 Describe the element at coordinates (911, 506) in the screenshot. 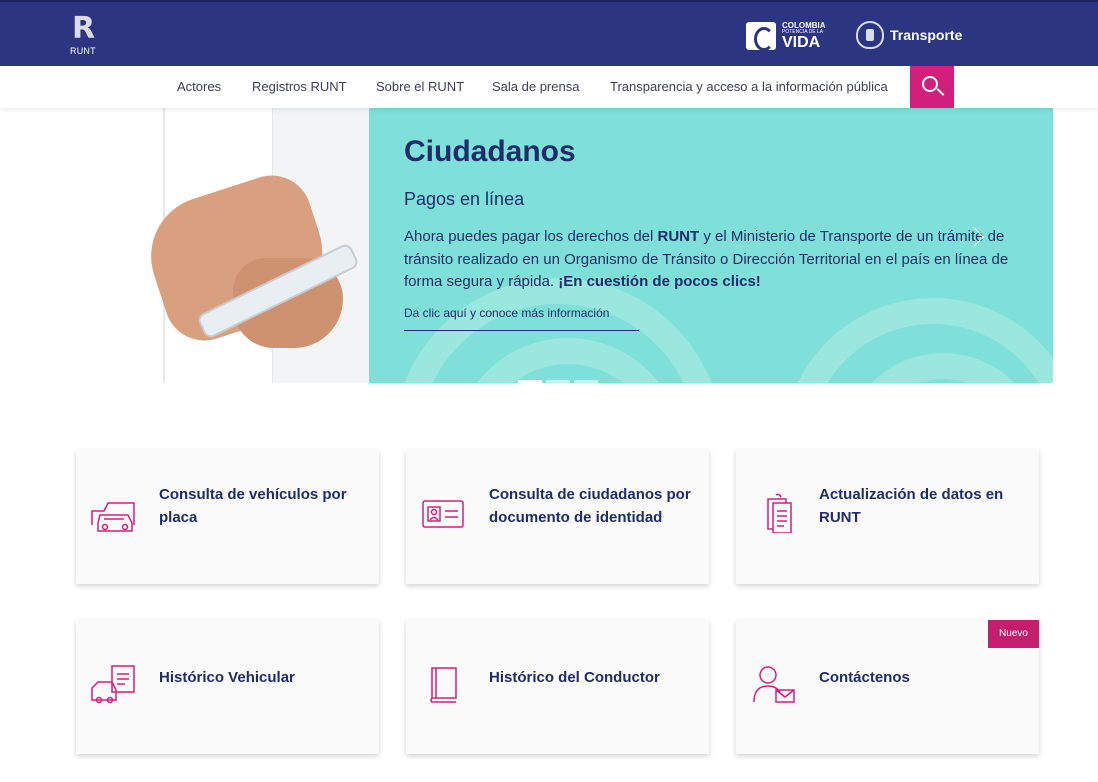

I see `card-label: Actualización de datos en RUNT` at that location.